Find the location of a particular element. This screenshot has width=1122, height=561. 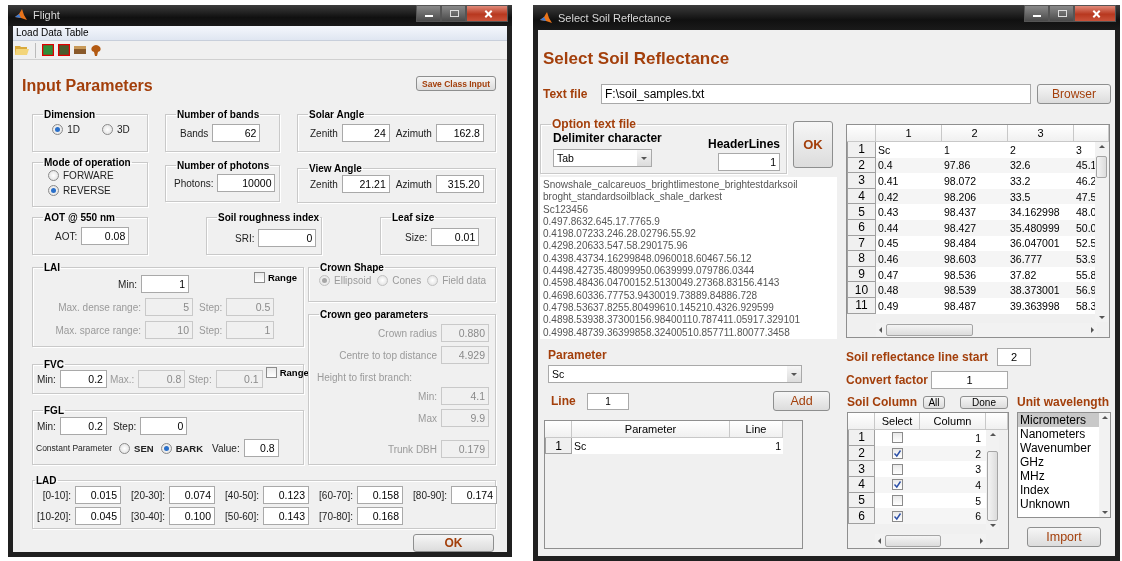

dropdown: Tab is located at coordinates (602, 158).